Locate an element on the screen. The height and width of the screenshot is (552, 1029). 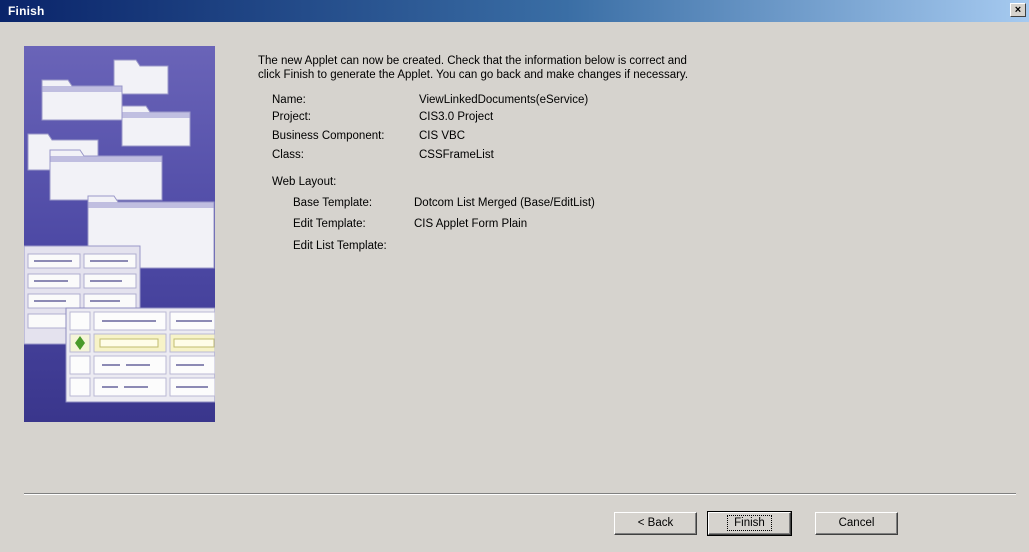
project-label: Project: is located at coordinates (291, 117).